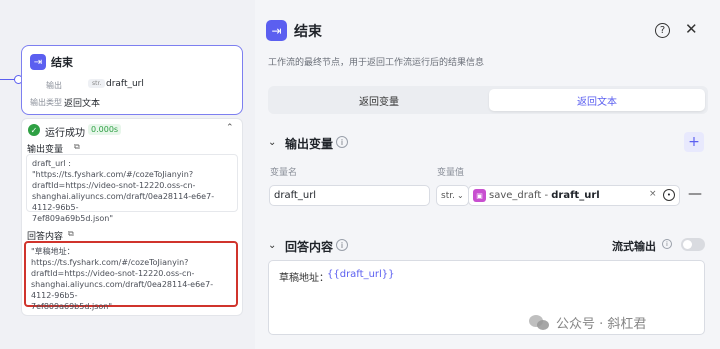 The height and width of the screenshot is (349, 720). Describe the element at coordinates (71, 234) in the screenshot. I see `copy-answer-icon: ⧉` at that location.